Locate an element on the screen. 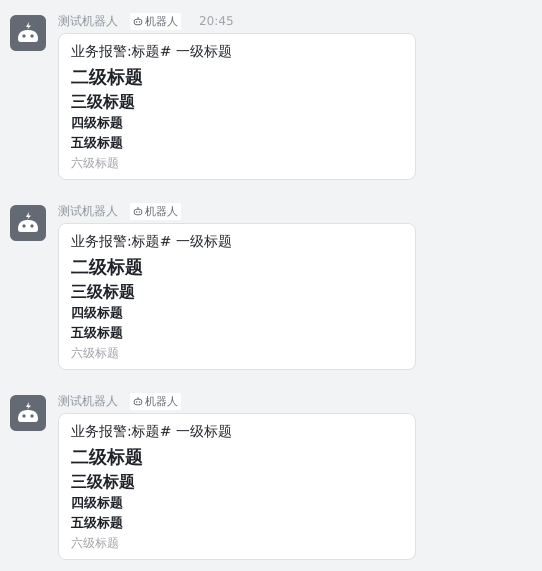 The height and width of the screenshot is (571, 542). message-time: 20:45 is located at coordinates (216, 21).